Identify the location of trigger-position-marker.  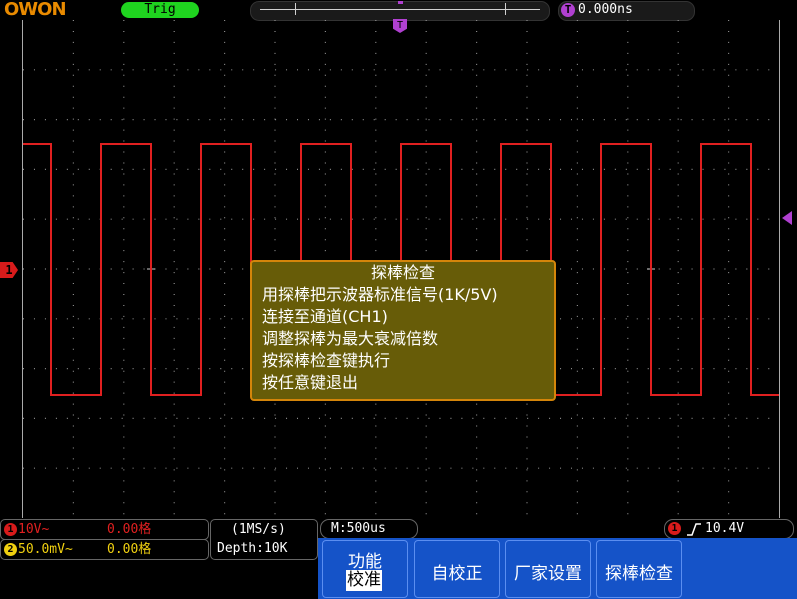
(400, 2).